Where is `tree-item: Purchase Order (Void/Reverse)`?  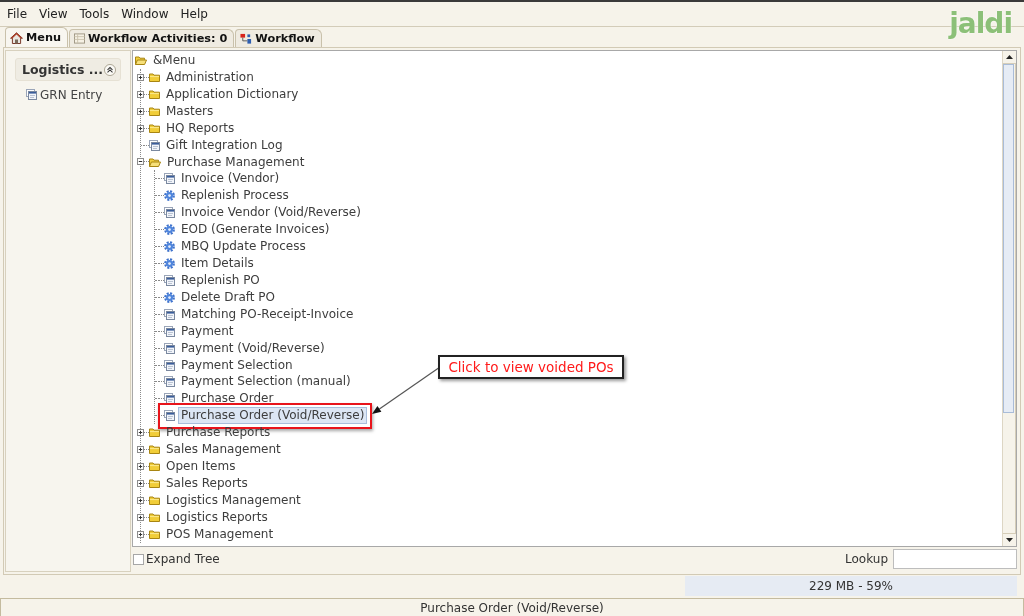 tree-item: Purchase Order (Void/Reverse) is located at coordinates (273, 416).